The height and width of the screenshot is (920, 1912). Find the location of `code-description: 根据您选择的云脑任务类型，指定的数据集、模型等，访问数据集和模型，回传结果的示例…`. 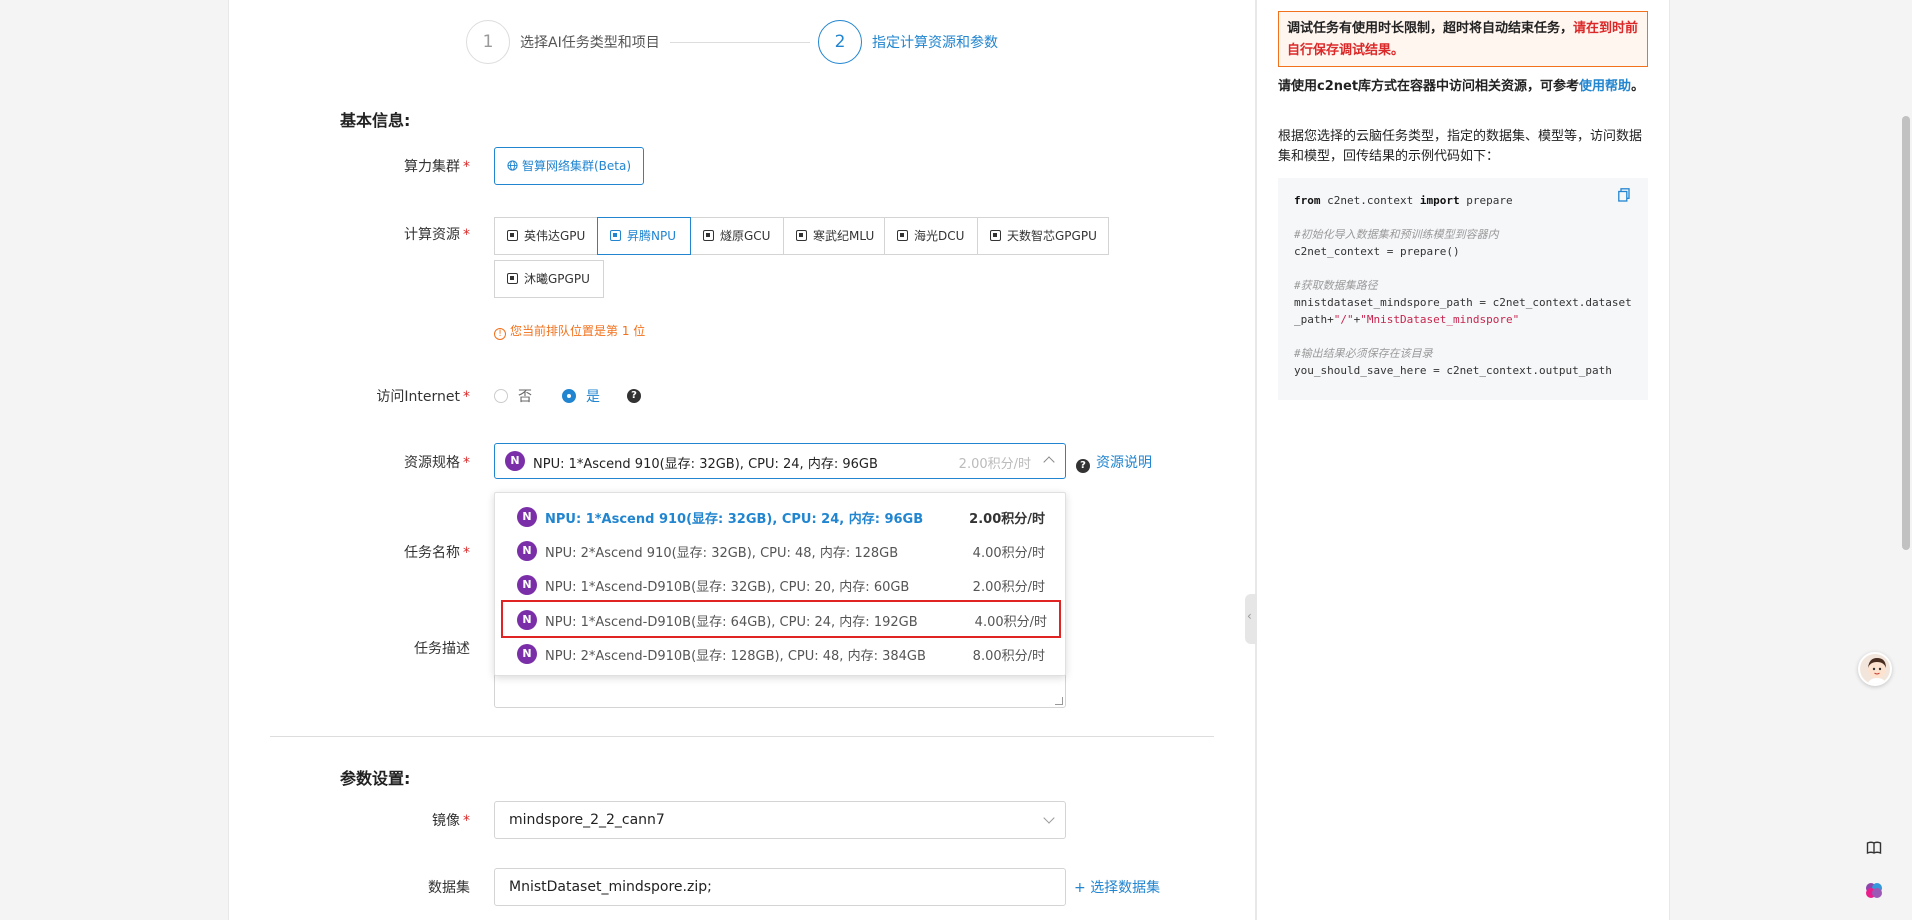

code-description: 根据您选择的云脑任务类型，指定的数据集、模型等，访问数据集和模型，回传结果的示例… is located at coordinates (1460, 146).